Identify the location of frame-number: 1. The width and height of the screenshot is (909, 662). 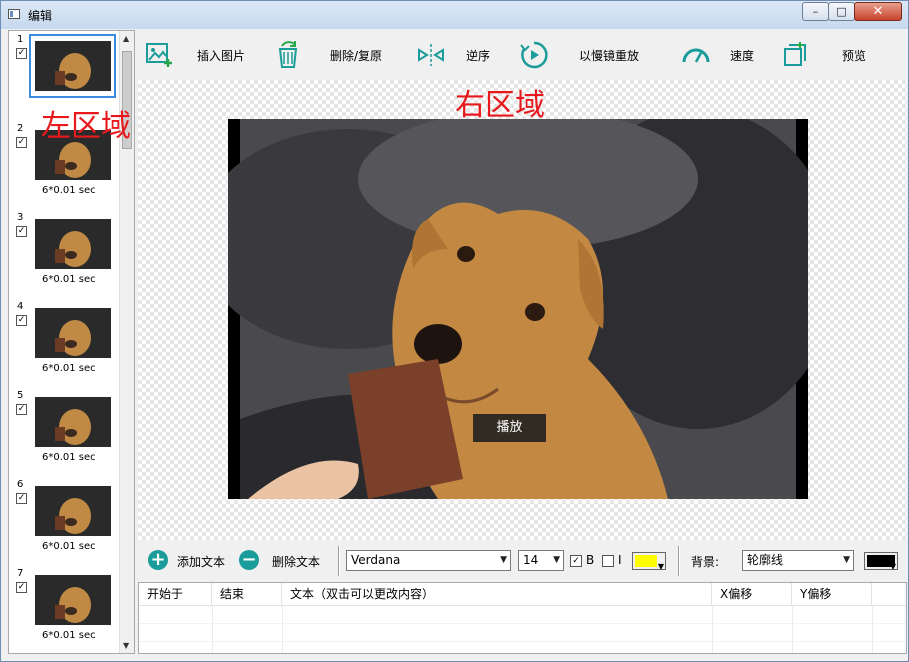
(20, 39).